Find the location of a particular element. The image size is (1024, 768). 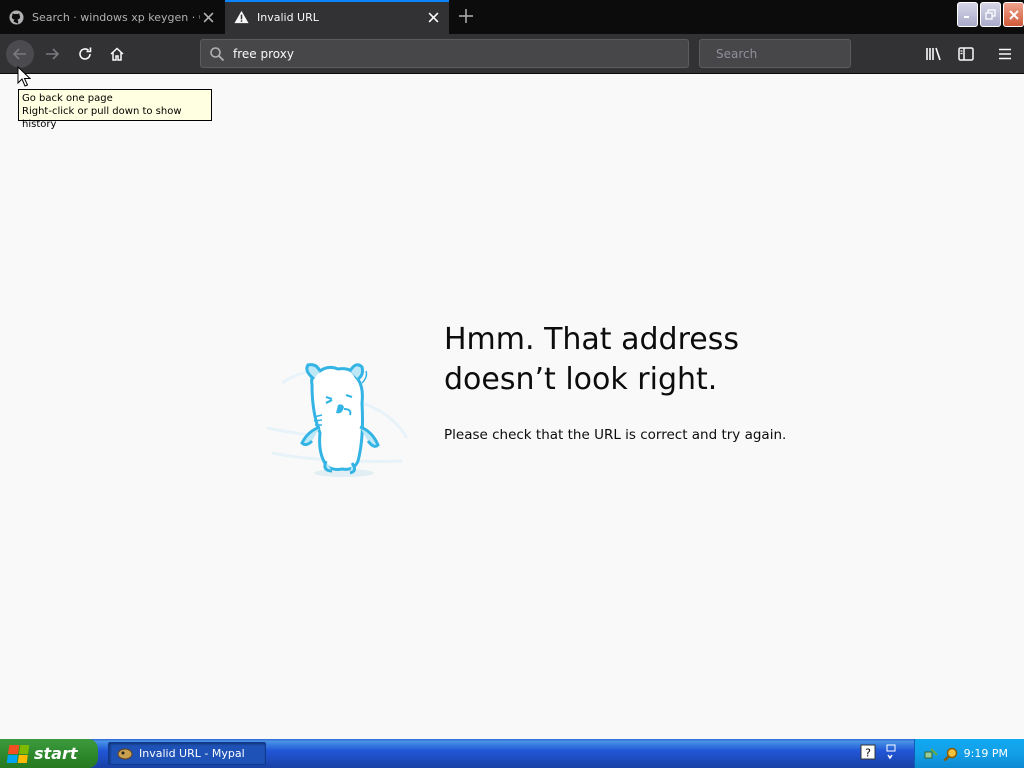

window-controls is located at coordinates (989, 14).